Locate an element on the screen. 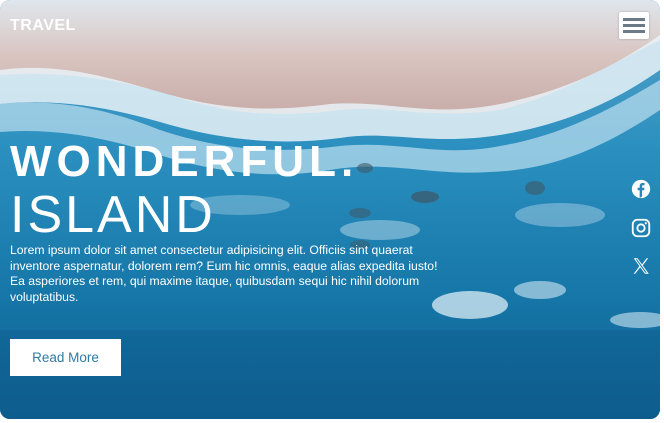 Image resolution: width=664 pixels, height=423 pixels. facebook-icon is located at coordinates (641, 189).